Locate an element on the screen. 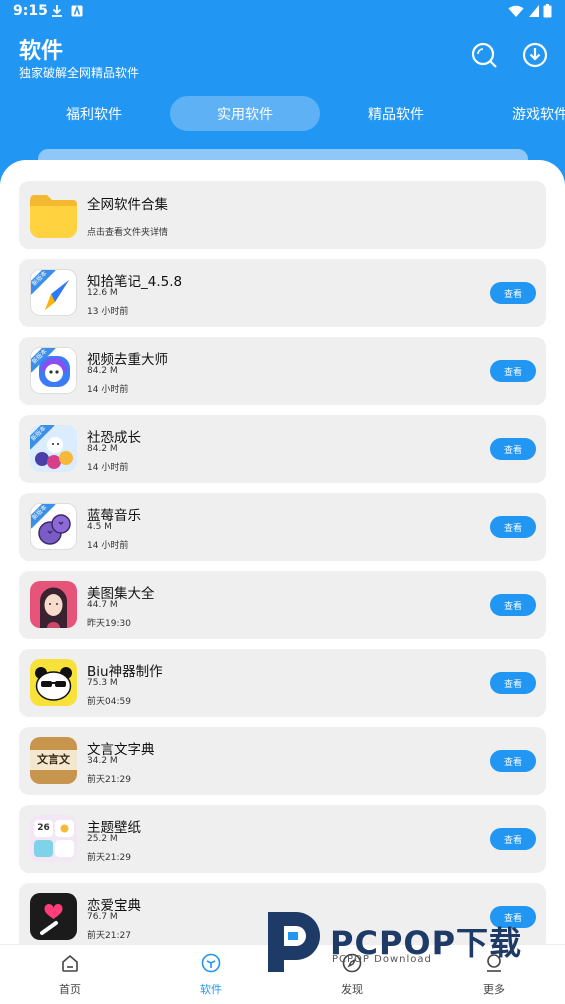 This screenshot has height=1004, width=565. app-name: 主题壁纸 is located at coordinates (114, 828).